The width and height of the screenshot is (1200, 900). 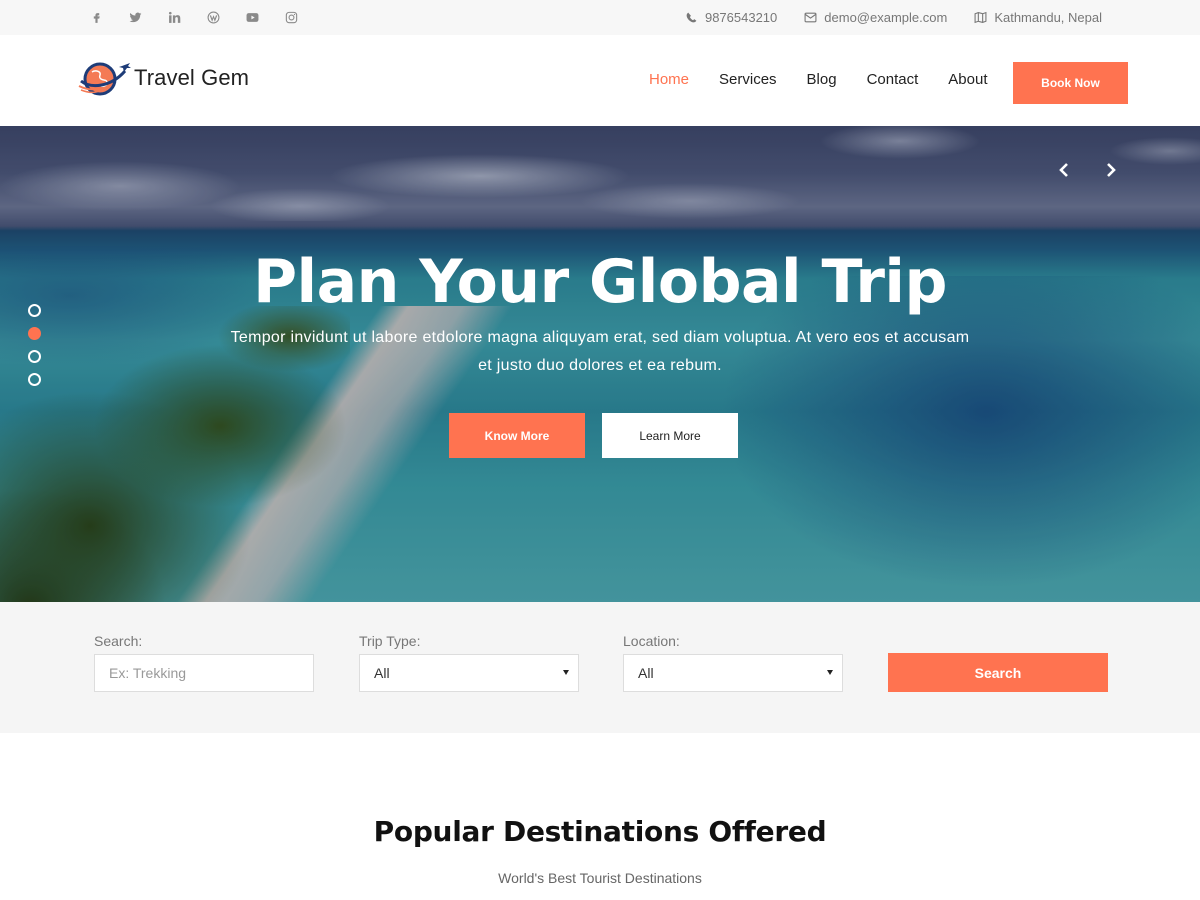 I want to click on logo: Travel Gem, so click(x=163, y=78).